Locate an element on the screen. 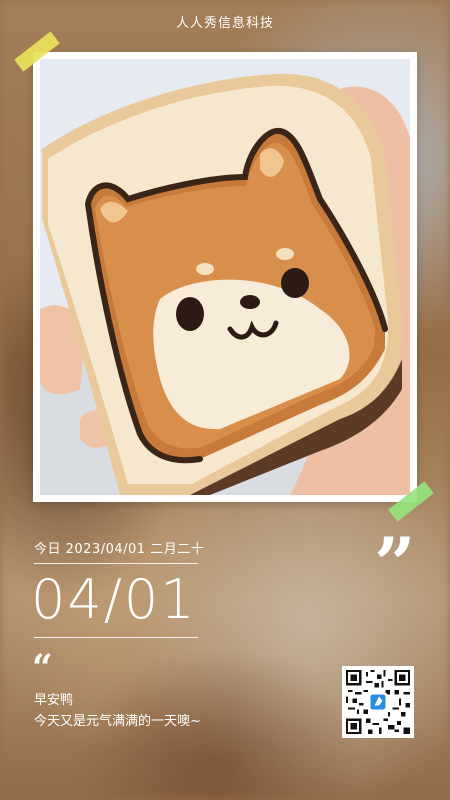 The width and height of the screenshot is (450, 800). qr-code is located at coordinates (378, 702).